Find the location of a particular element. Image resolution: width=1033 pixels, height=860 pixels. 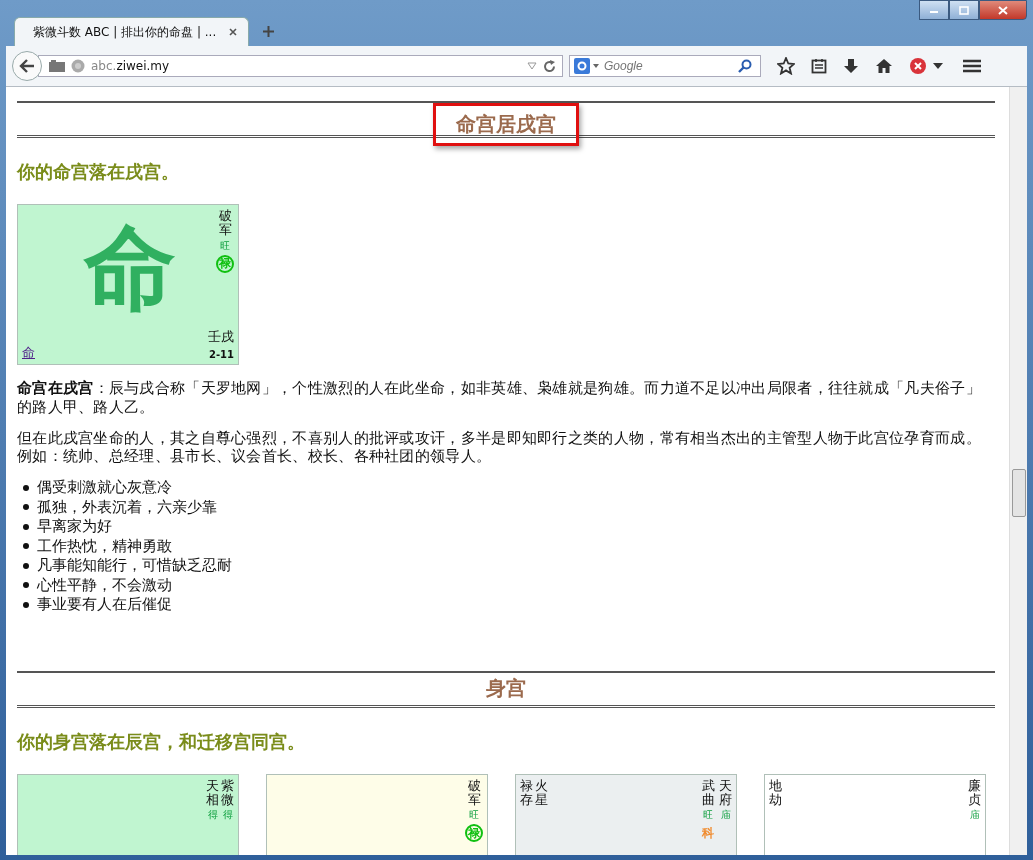

download-icon is located at coordinates (851, 66).